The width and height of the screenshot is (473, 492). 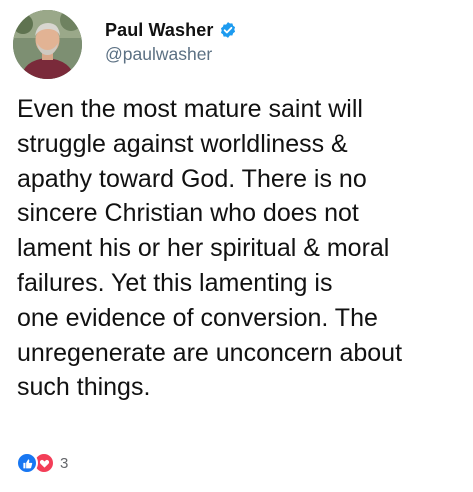 I want to click on reaction-count: 3, so click(x=64, y=463).